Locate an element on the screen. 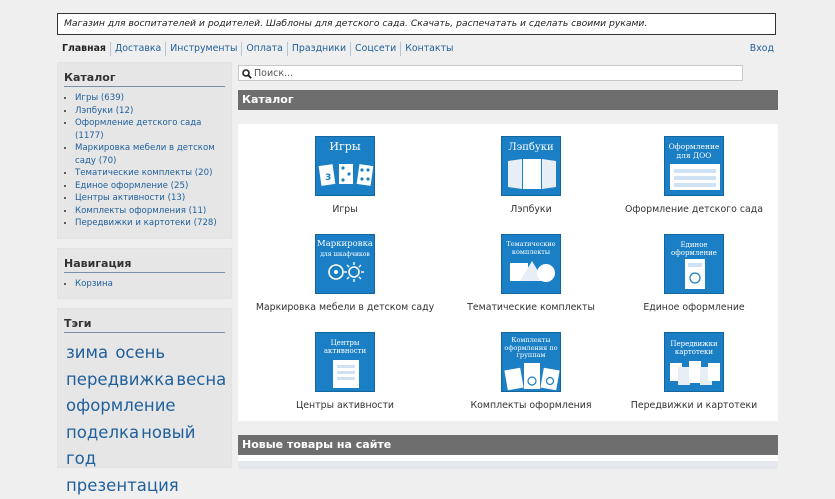  catalog-link-thematic: Тематические комплекты (20) is located at coordinates (143, 173).